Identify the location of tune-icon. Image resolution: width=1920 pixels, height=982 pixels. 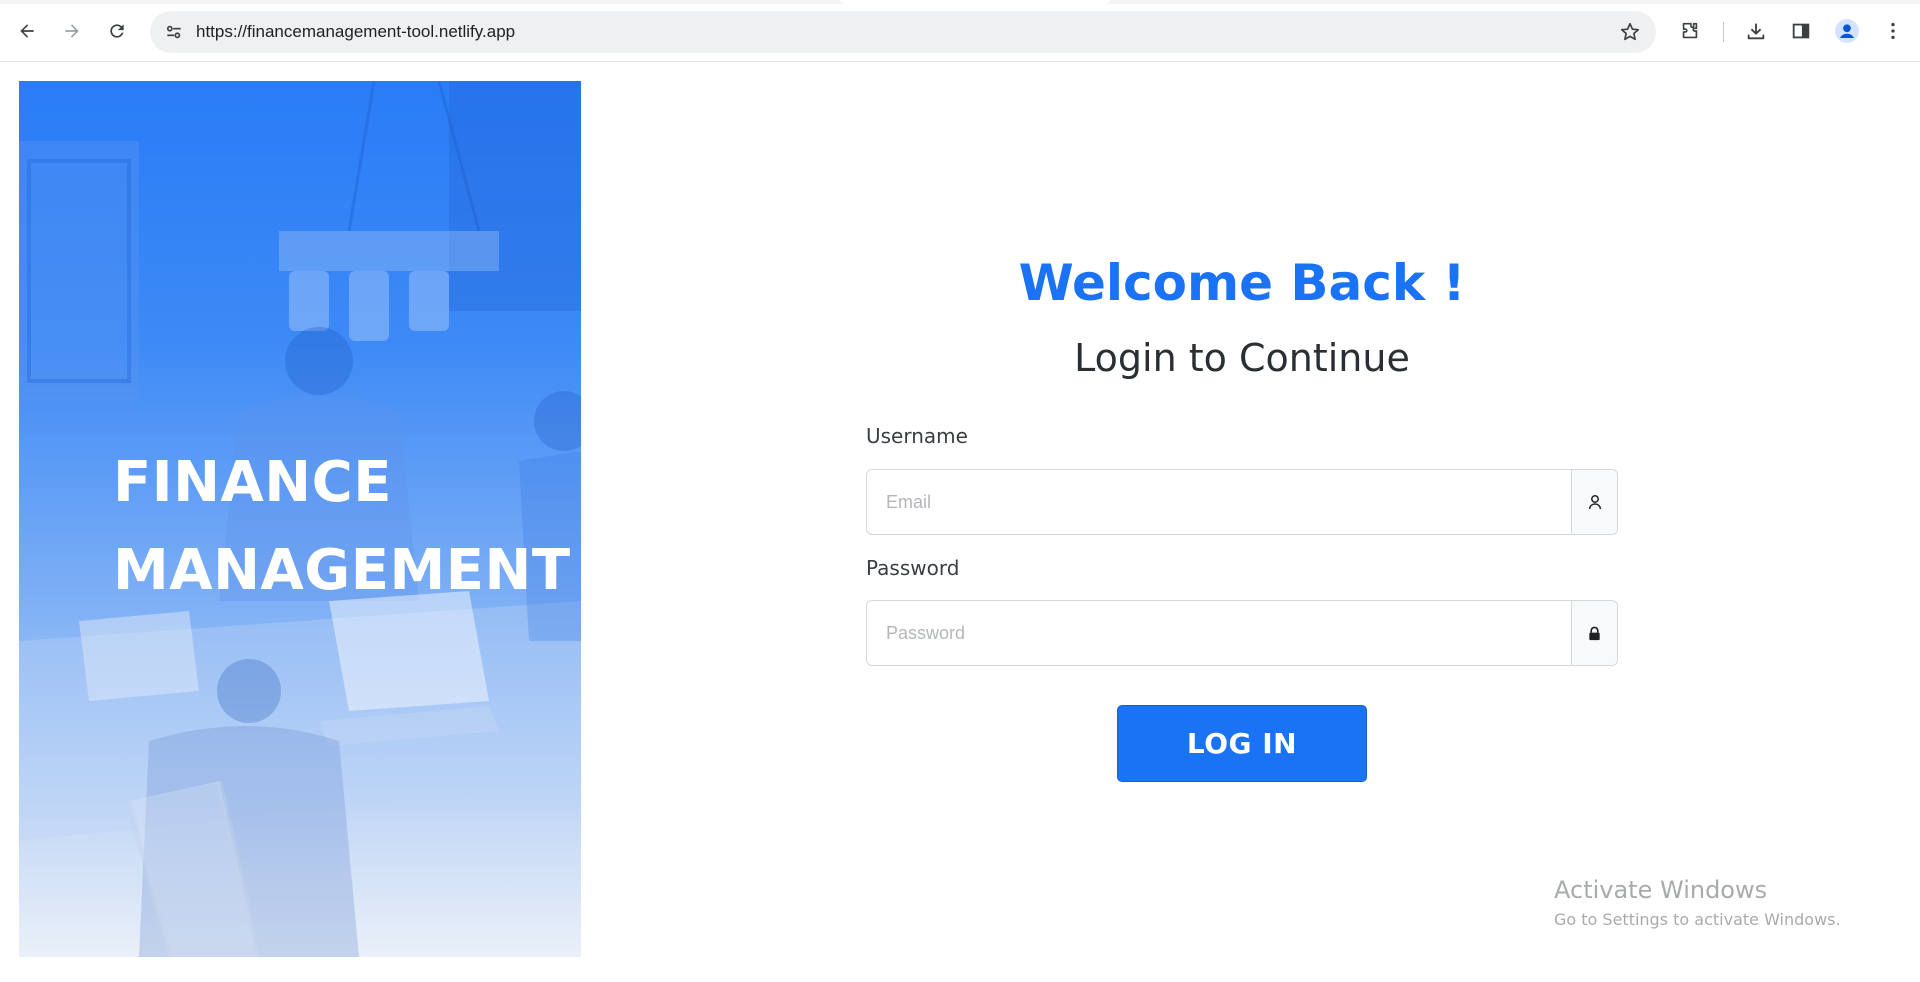
(173, 32).